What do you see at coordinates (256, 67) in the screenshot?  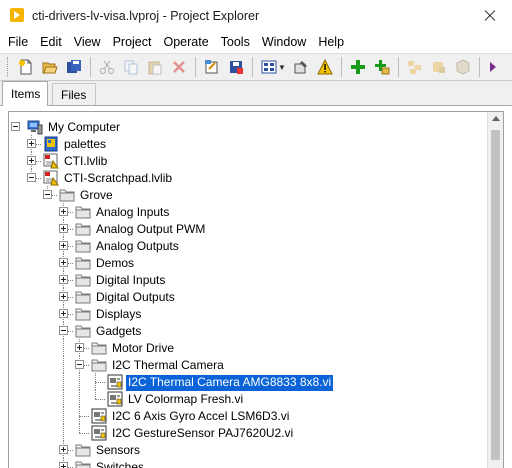 I see `toolbar: ▼` at bounding box center [256, 67].